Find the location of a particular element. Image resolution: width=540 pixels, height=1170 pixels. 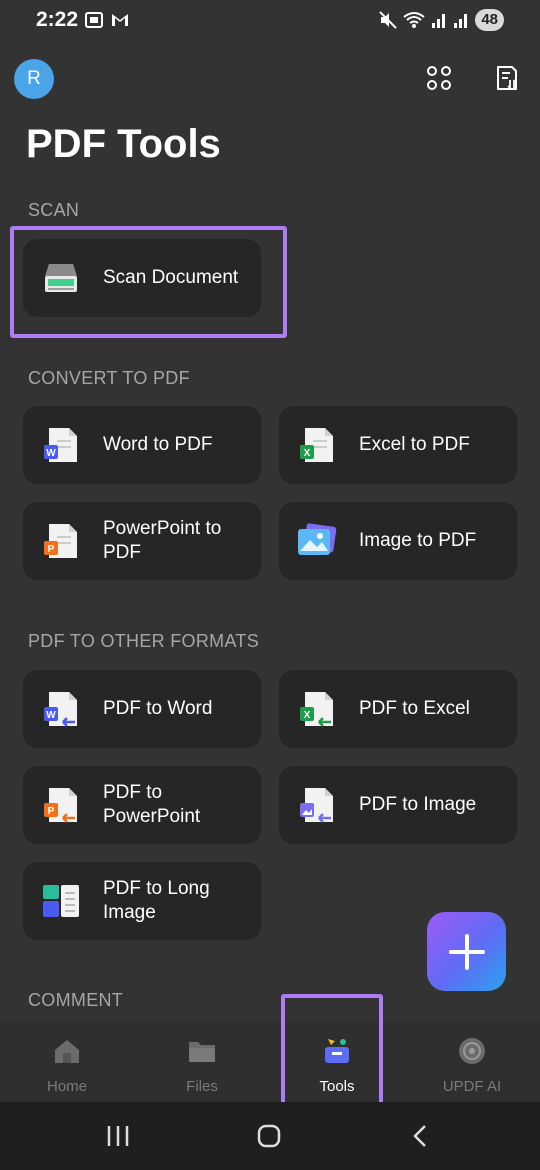

system-navigation-bar is located at coordinates (270, 1136).